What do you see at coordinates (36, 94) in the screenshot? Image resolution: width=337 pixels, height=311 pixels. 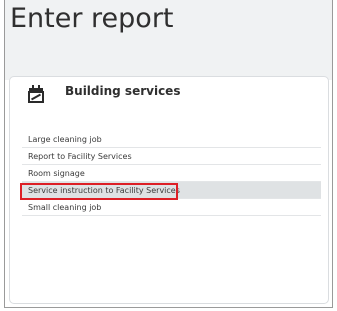 I see `calendar-icon` at bounding box center [36, 94].